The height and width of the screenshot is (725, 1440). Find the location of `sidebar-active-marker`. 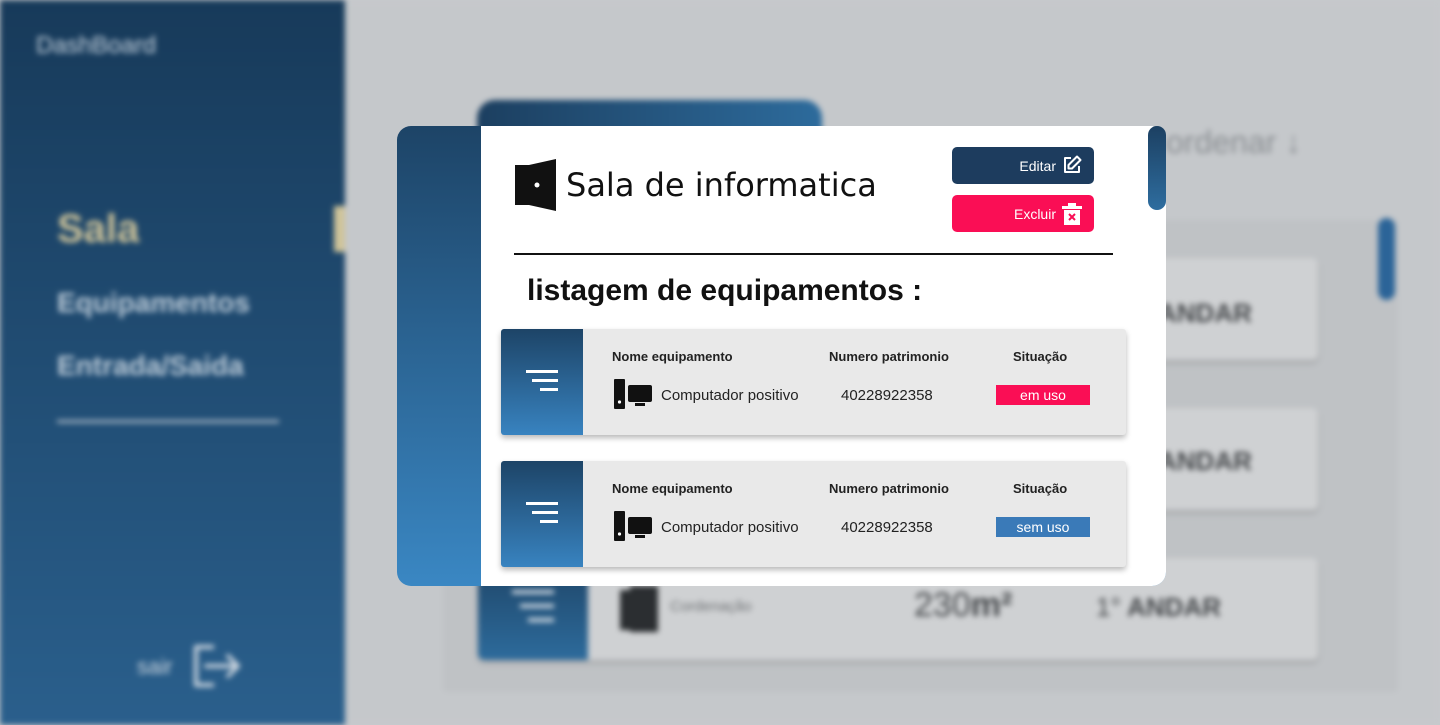

sidebar-active-marker is located at coordinates (339, 229).